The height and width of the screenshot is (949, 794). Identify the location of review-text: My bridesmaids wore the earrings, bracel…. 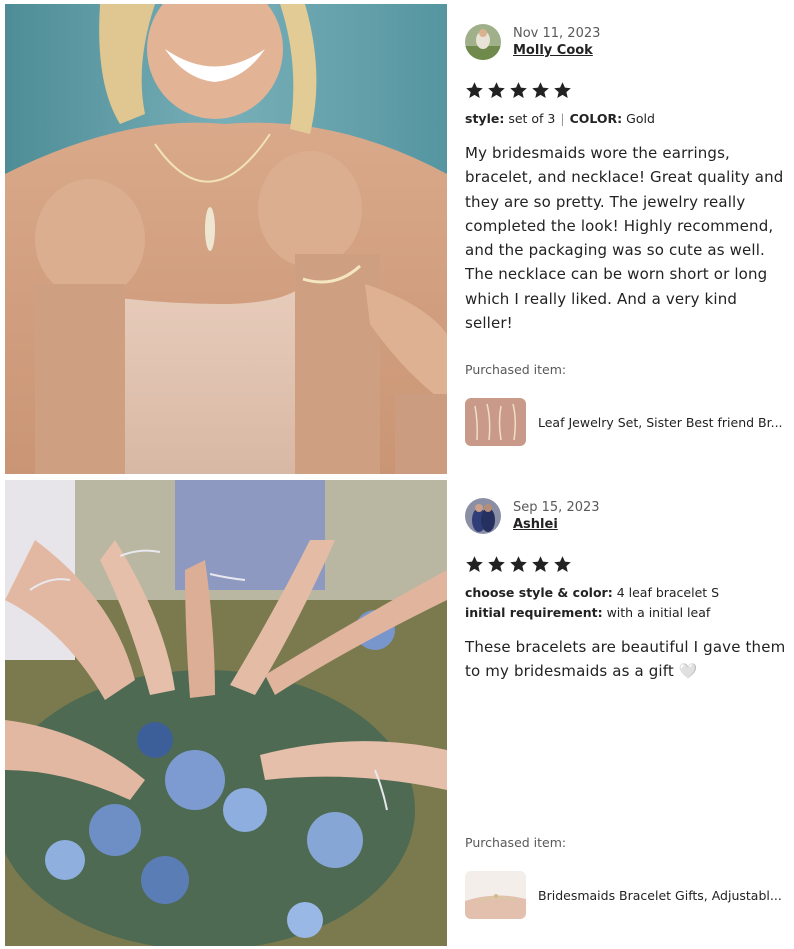
(624, 238).